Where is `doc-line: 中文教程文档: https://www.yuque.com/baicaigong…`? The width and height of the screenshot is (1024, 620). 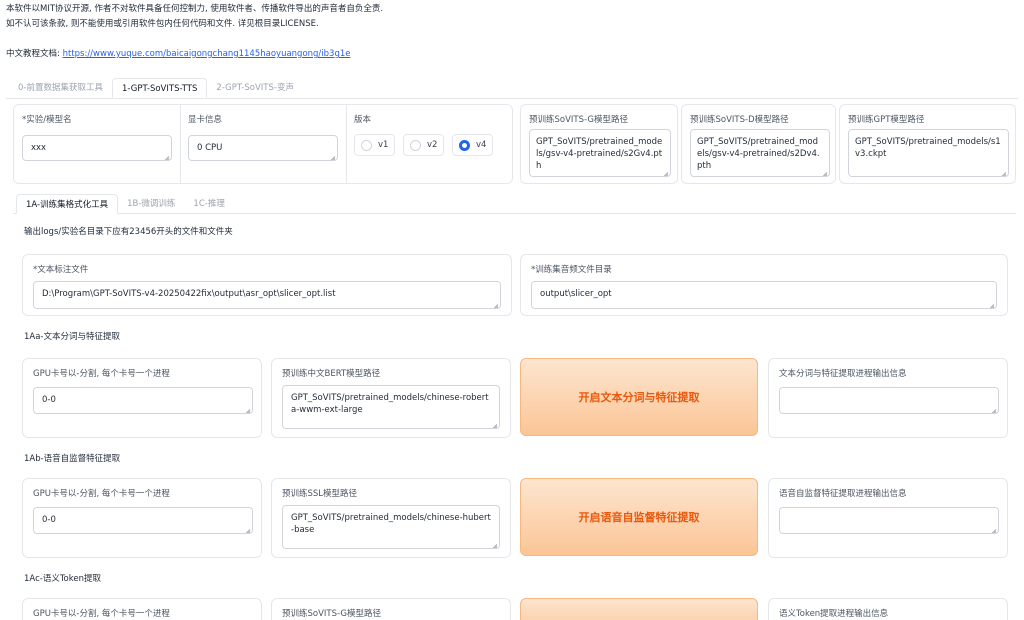 doc-line: 中文教程文档: https://www.yuque.com/baicaigong… is located at coordinates (178, 53).